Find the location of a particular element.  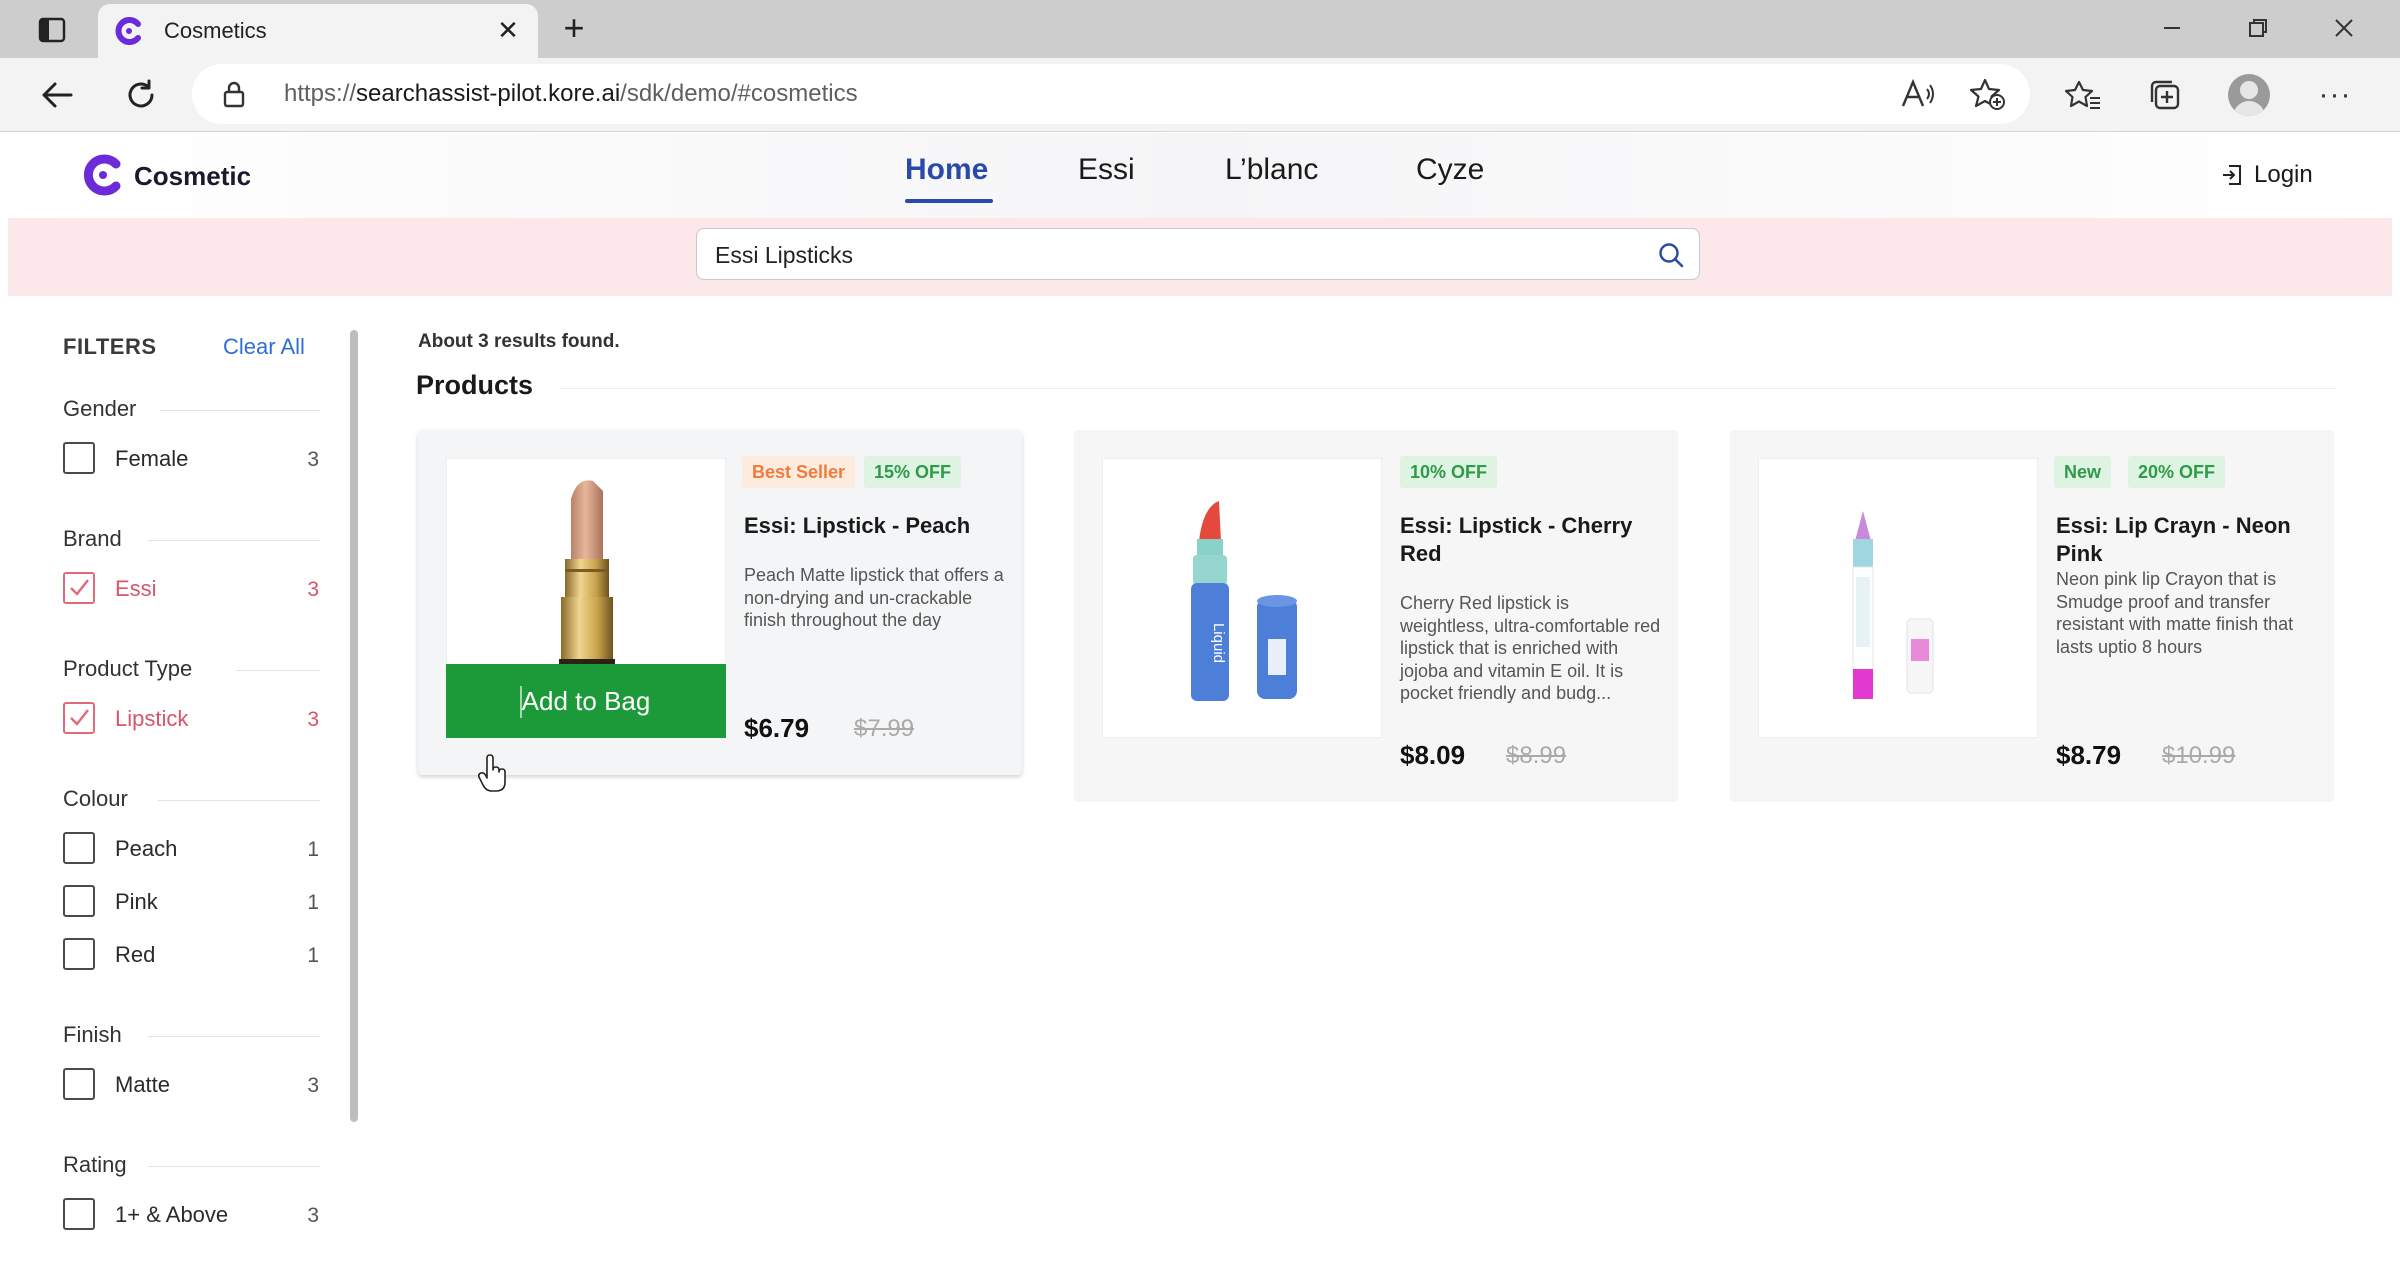

products-section-title: Products is located at coordinates (475, 385).